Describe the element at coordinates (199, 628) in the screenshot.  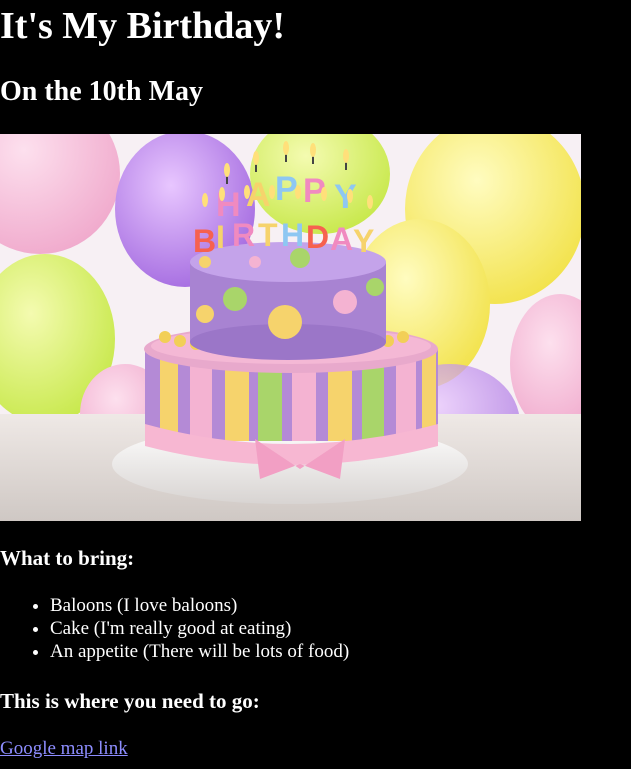
I see `list-item: Cake (I'm really good at eating)` at that location.